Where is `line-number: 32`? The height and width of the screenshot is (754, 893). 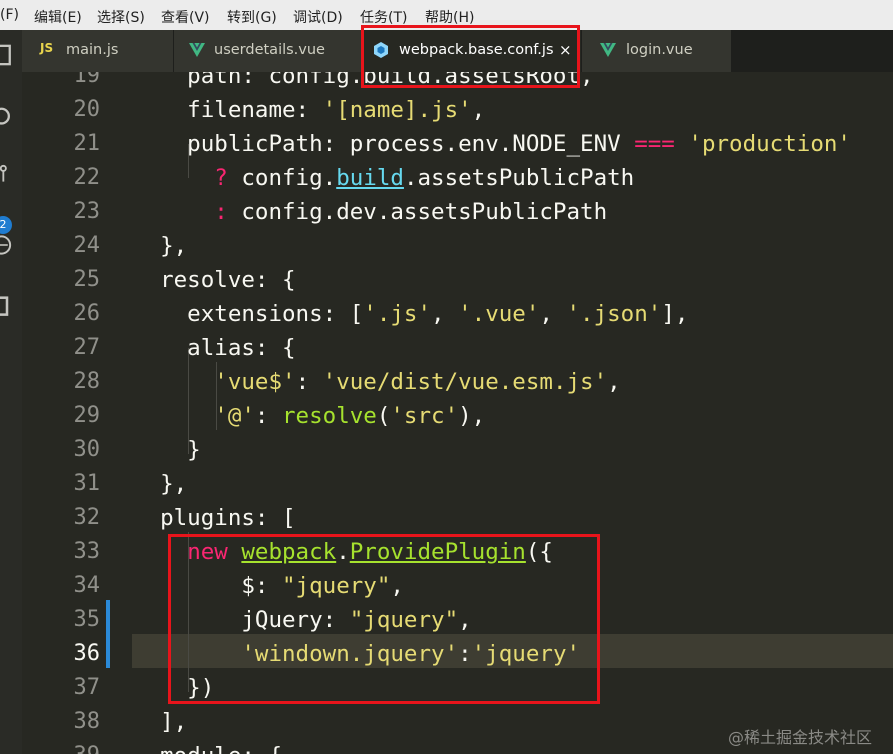 line-number: 32 is located at coordinates (87, 517).